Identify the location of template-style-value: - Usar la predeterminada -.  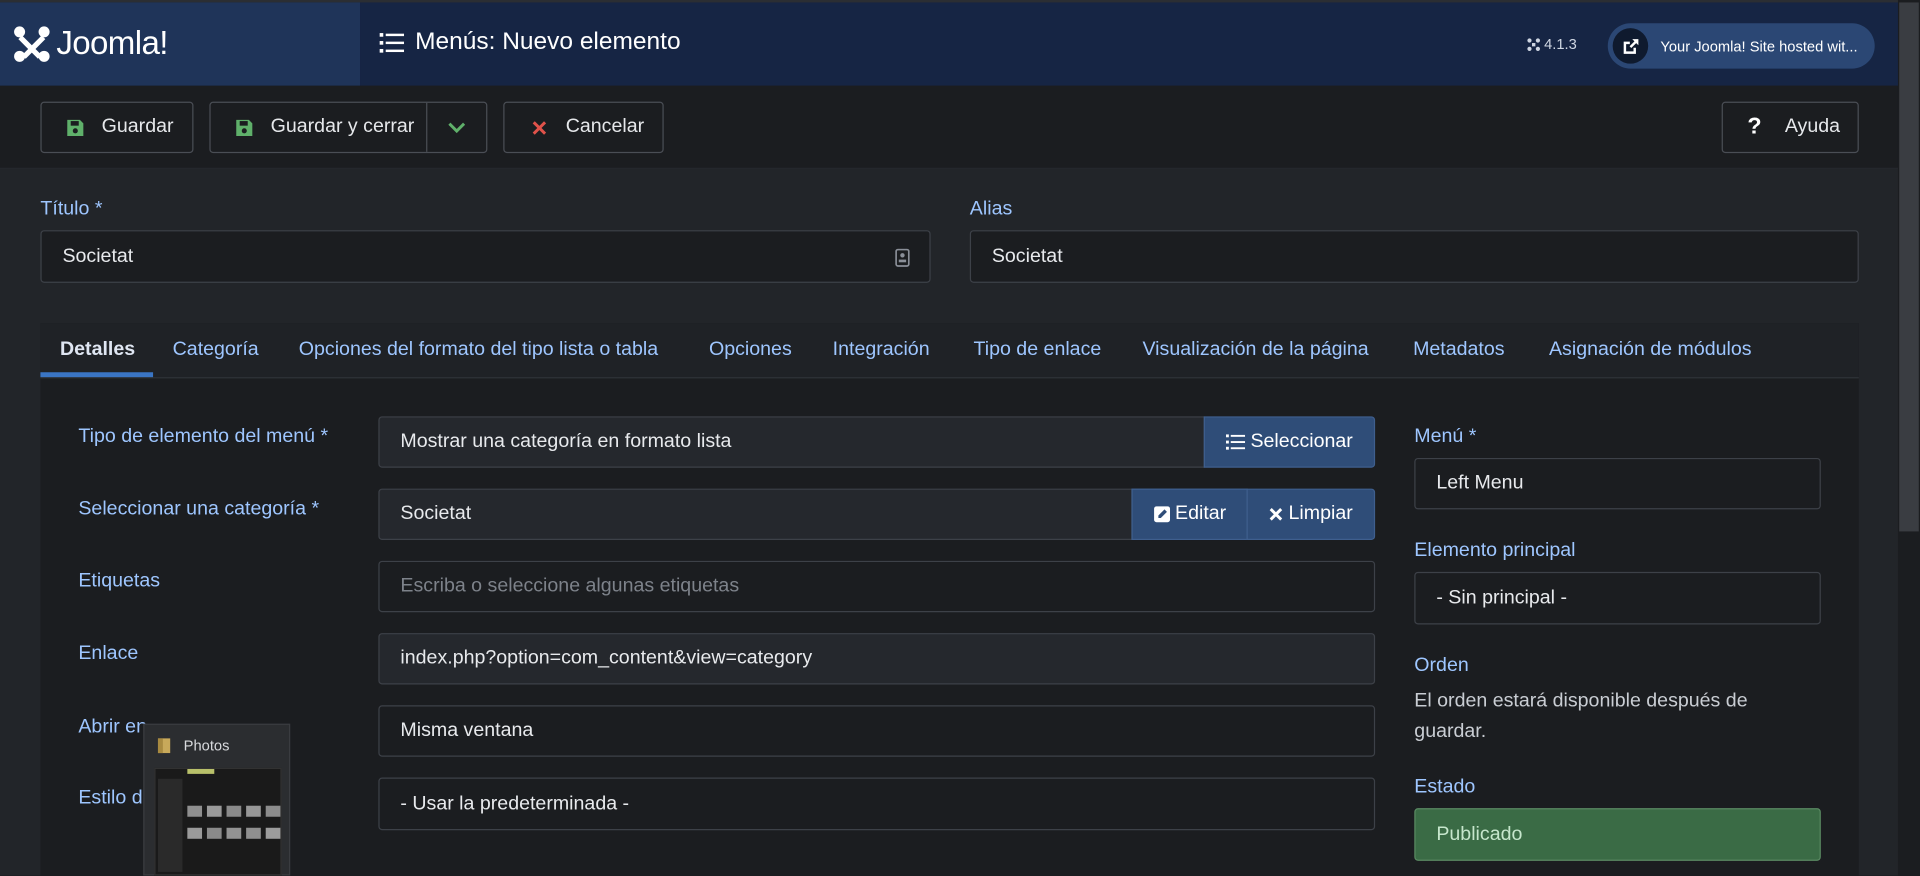
(515, 803).